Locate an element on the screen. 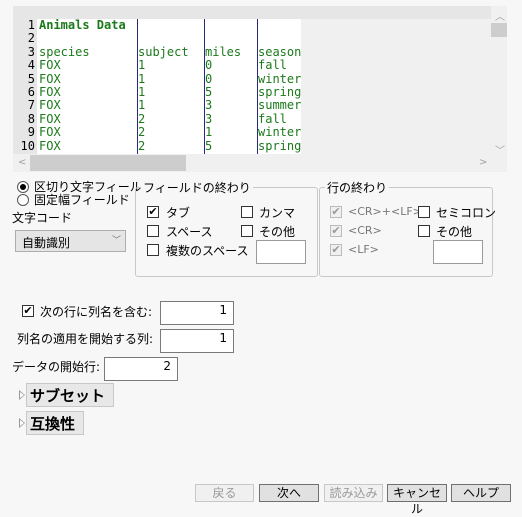 This screenshot has width=522, height=517. column-header: species is located at coordinates (64, 51).